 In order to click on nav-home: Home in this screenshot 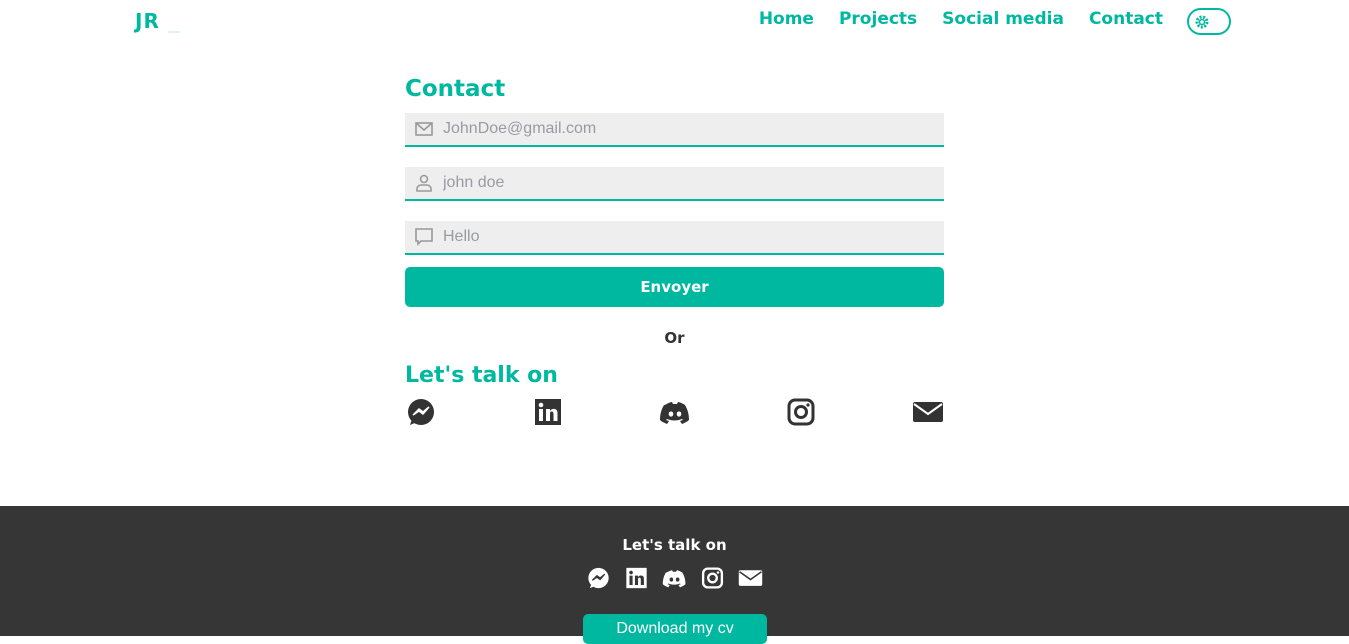, I will do `click(786, 19)`.